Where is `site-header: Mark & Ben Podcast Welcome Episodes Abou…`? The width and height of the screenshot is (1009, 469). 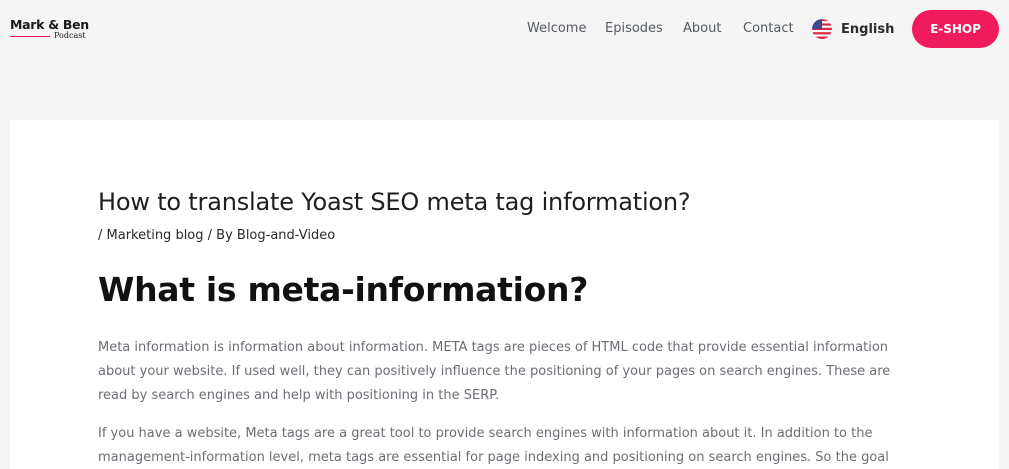
site-header: Mark & Ben Podcast Welcome Episodes Abou… is located at coordinates (504, 32).